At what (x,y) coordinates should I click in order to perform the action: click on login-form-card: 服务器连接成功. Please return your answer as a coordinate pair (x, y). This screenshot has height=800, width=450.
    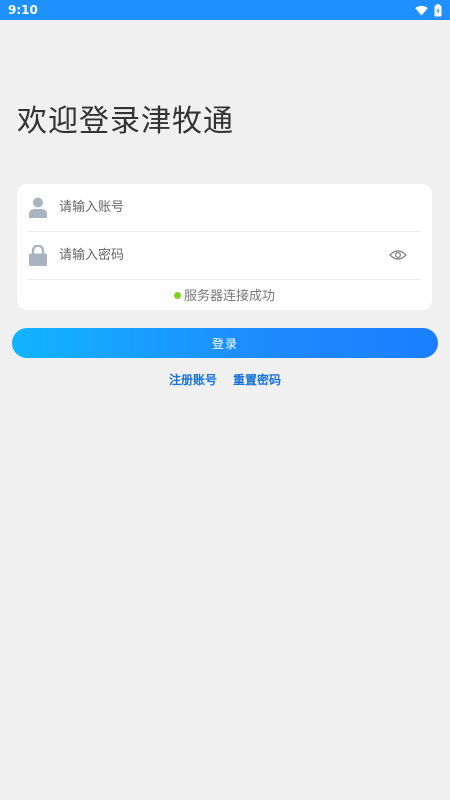
    Looking at the image, I should click on (224, 247).